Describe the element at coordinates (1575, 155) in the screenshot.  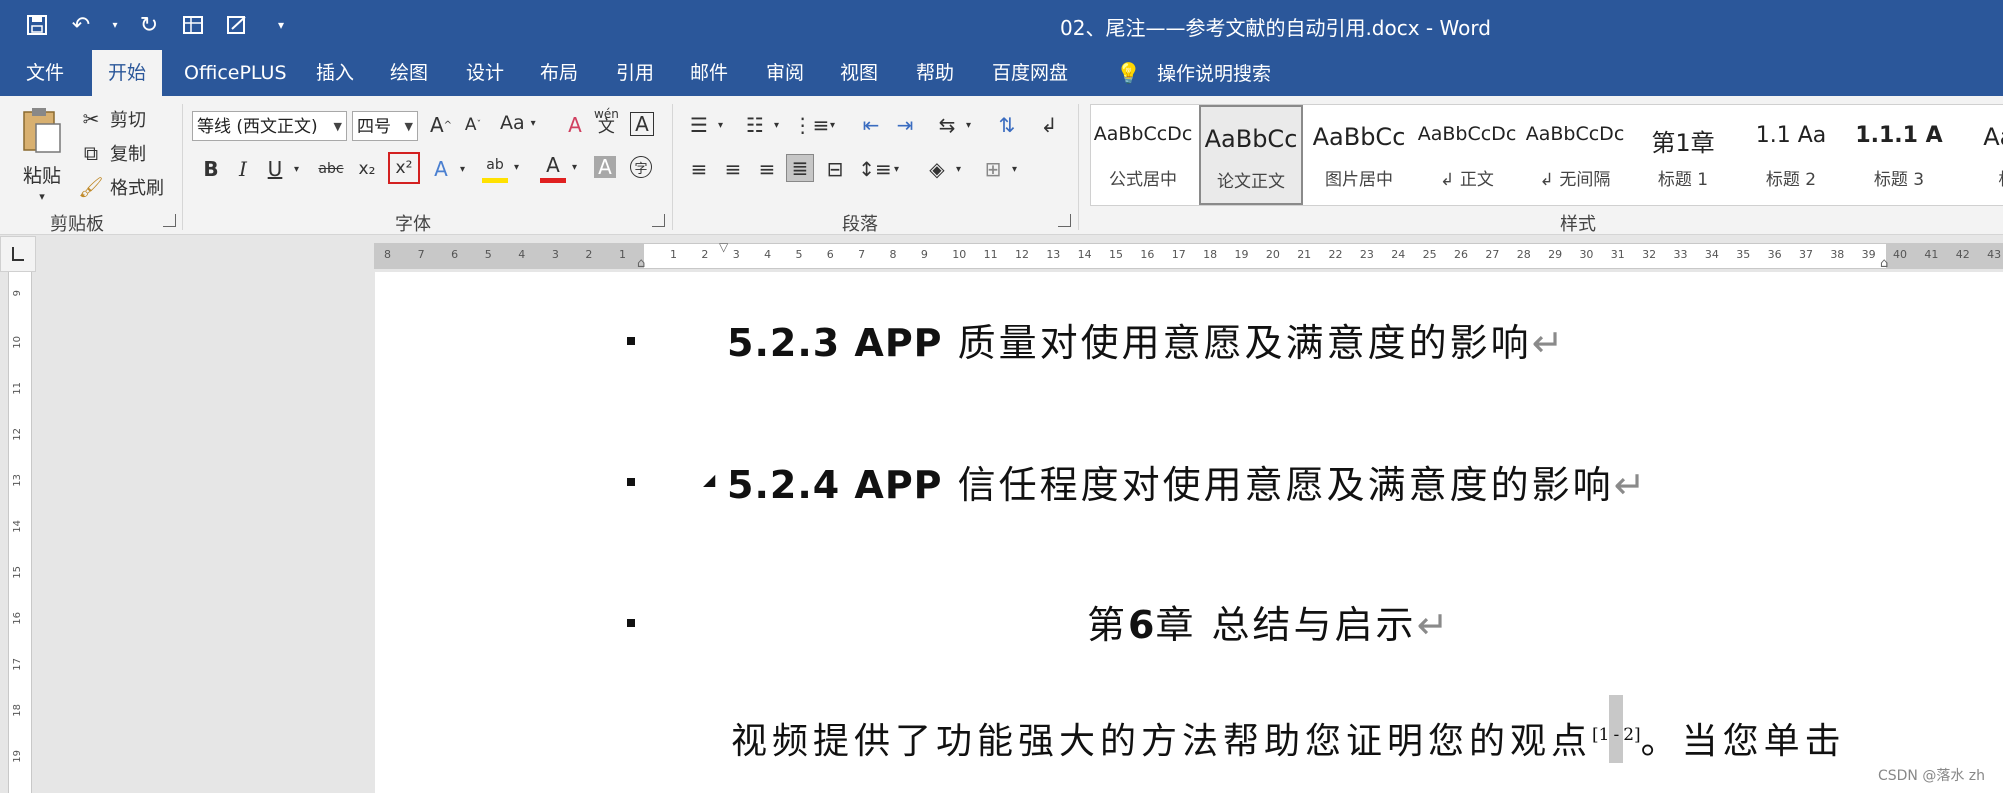
I see `style-no-spacing: AaBbCcDc ↲ 无间隔` at that location.